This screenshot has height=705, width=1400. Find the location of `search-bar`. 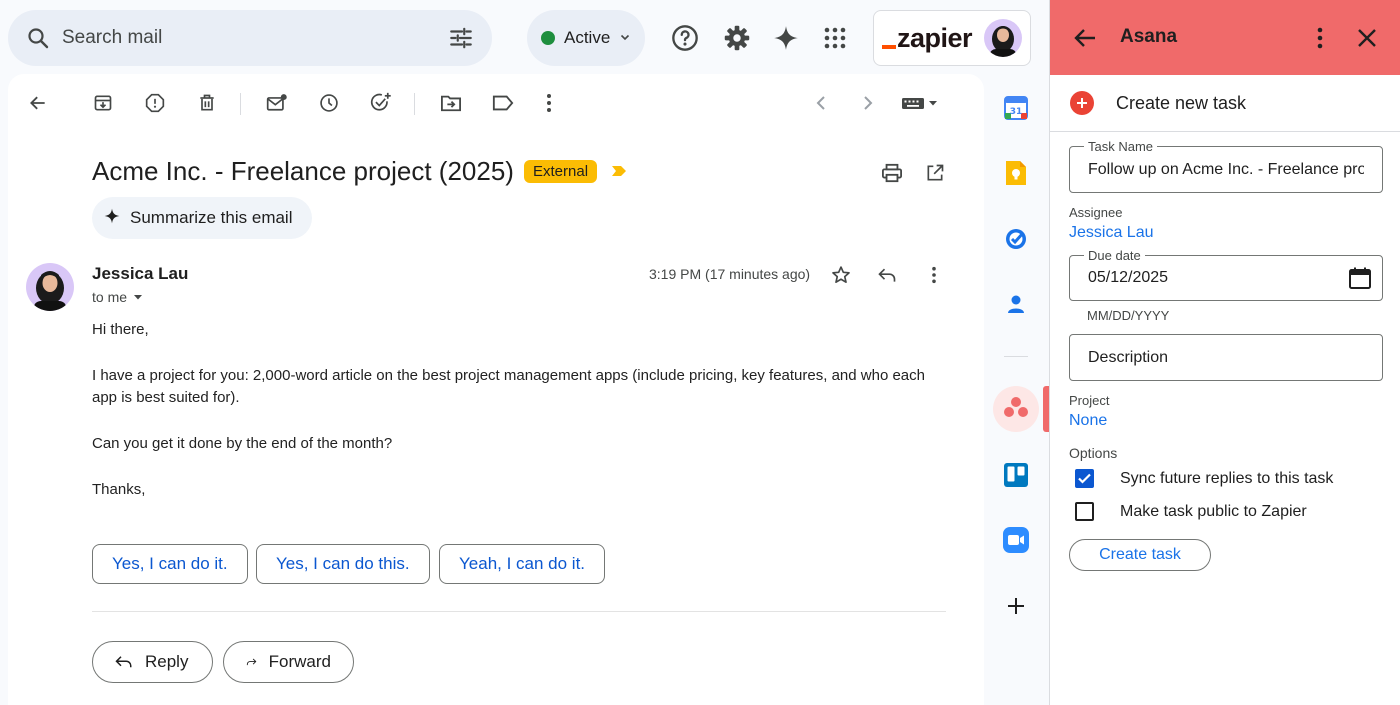

search-bar is located at coordinates (250, 38).